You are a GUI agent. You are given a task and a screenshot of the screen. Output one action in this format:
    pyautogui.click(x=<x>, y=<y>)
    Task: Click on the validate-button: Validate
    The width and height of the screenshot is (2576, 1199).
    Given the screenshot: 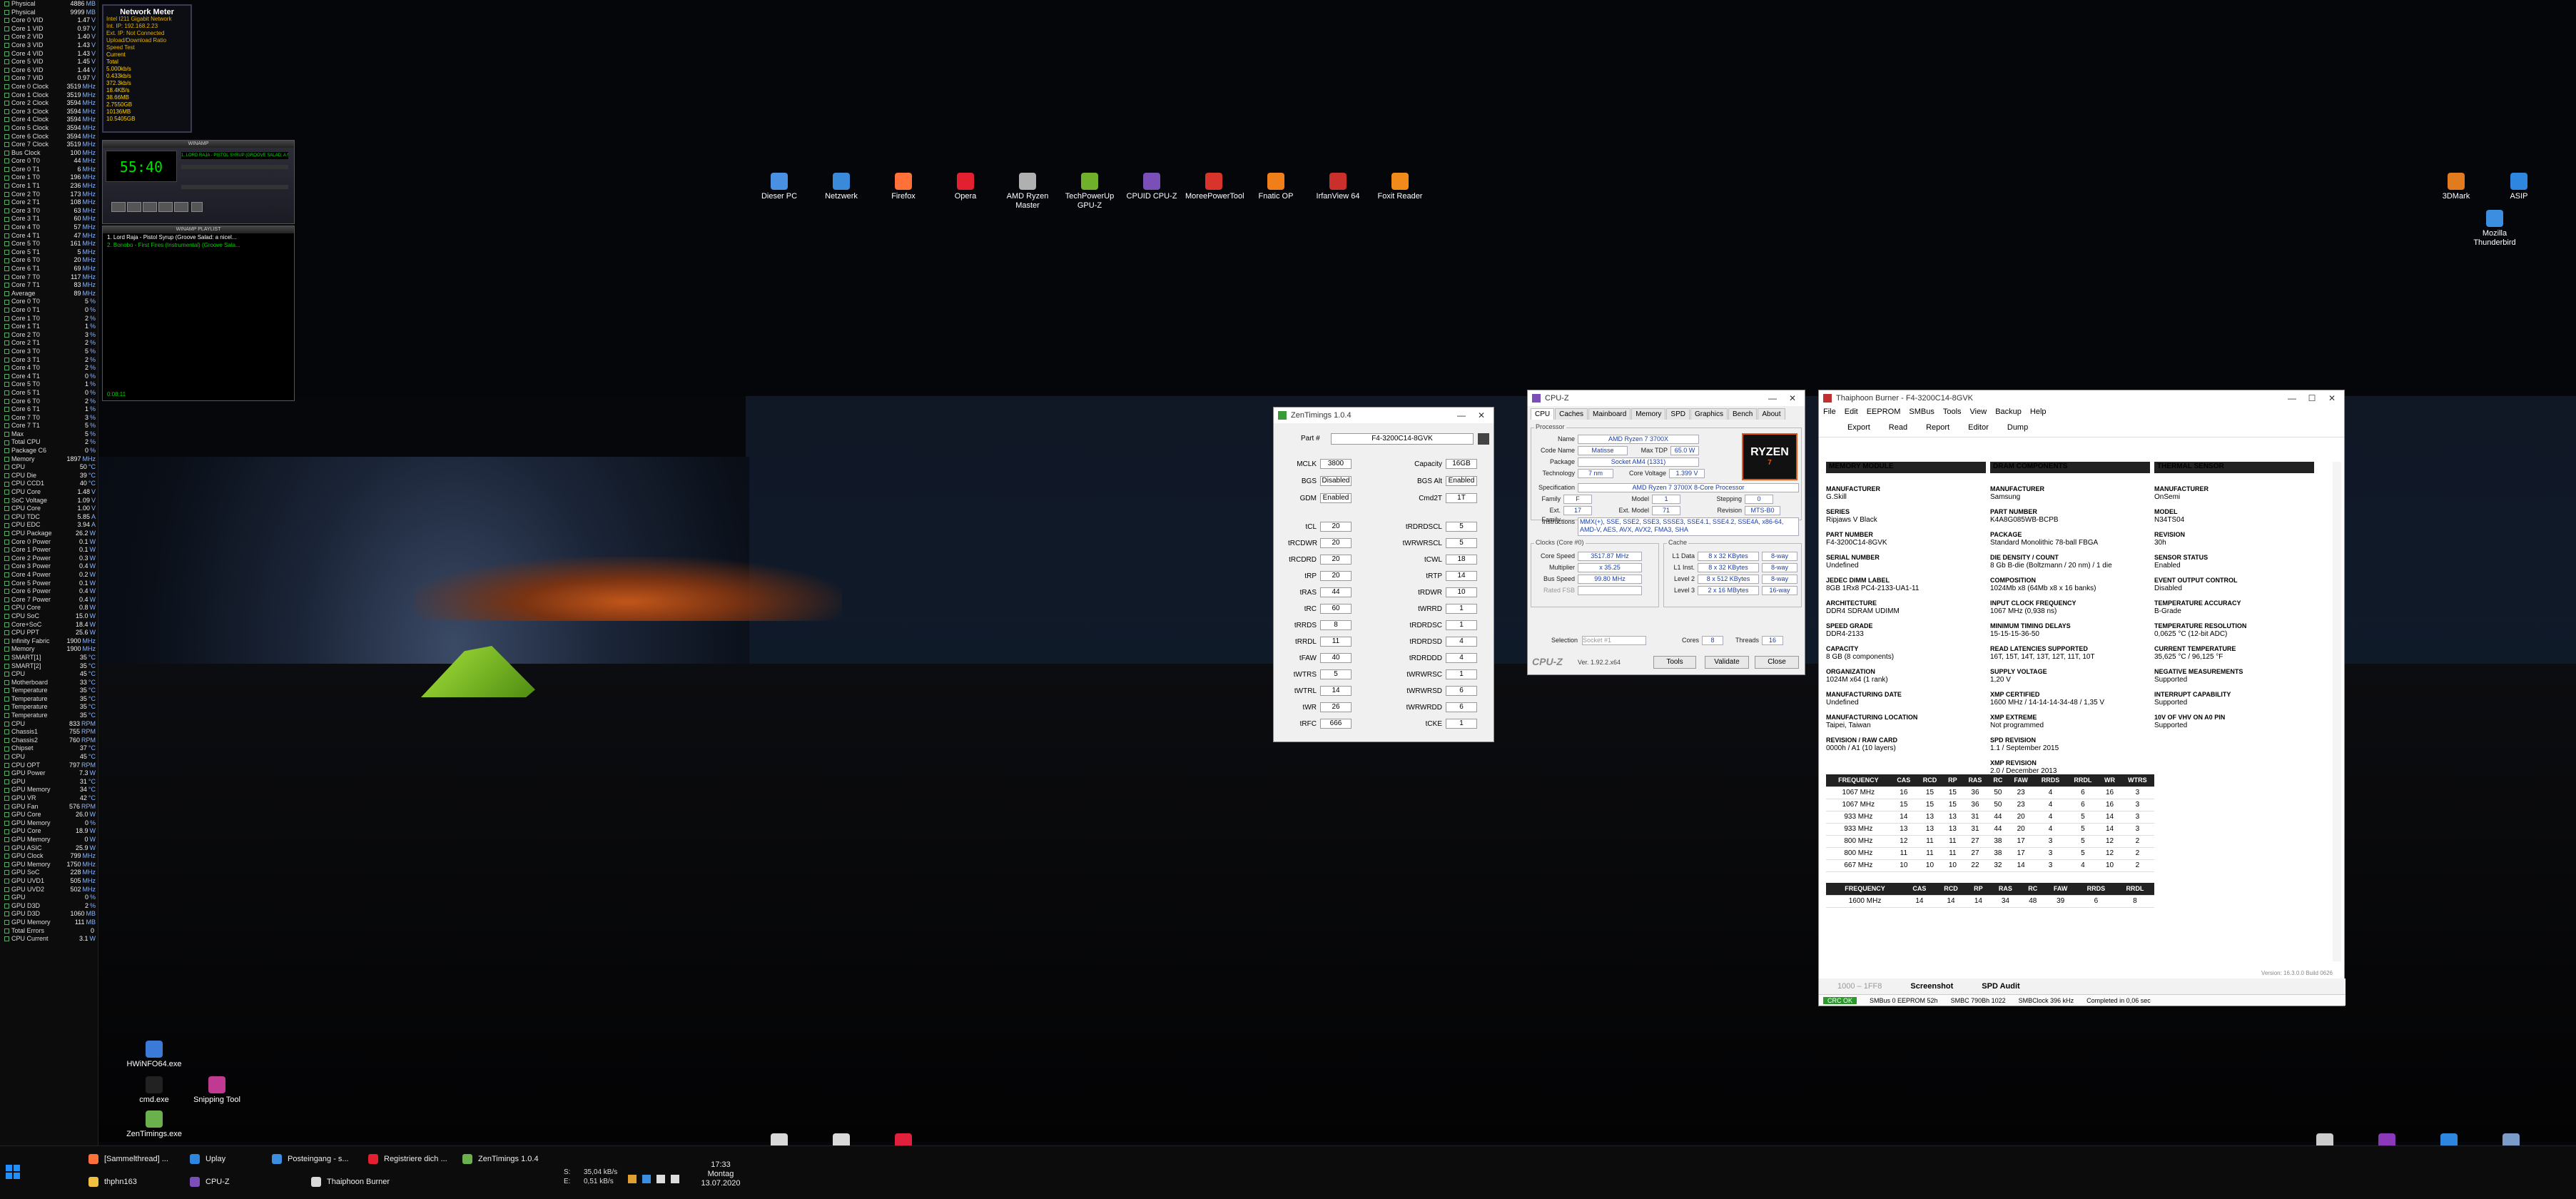 What is the action you would take?
    pyautogui.click(x=1727, y=663)
    